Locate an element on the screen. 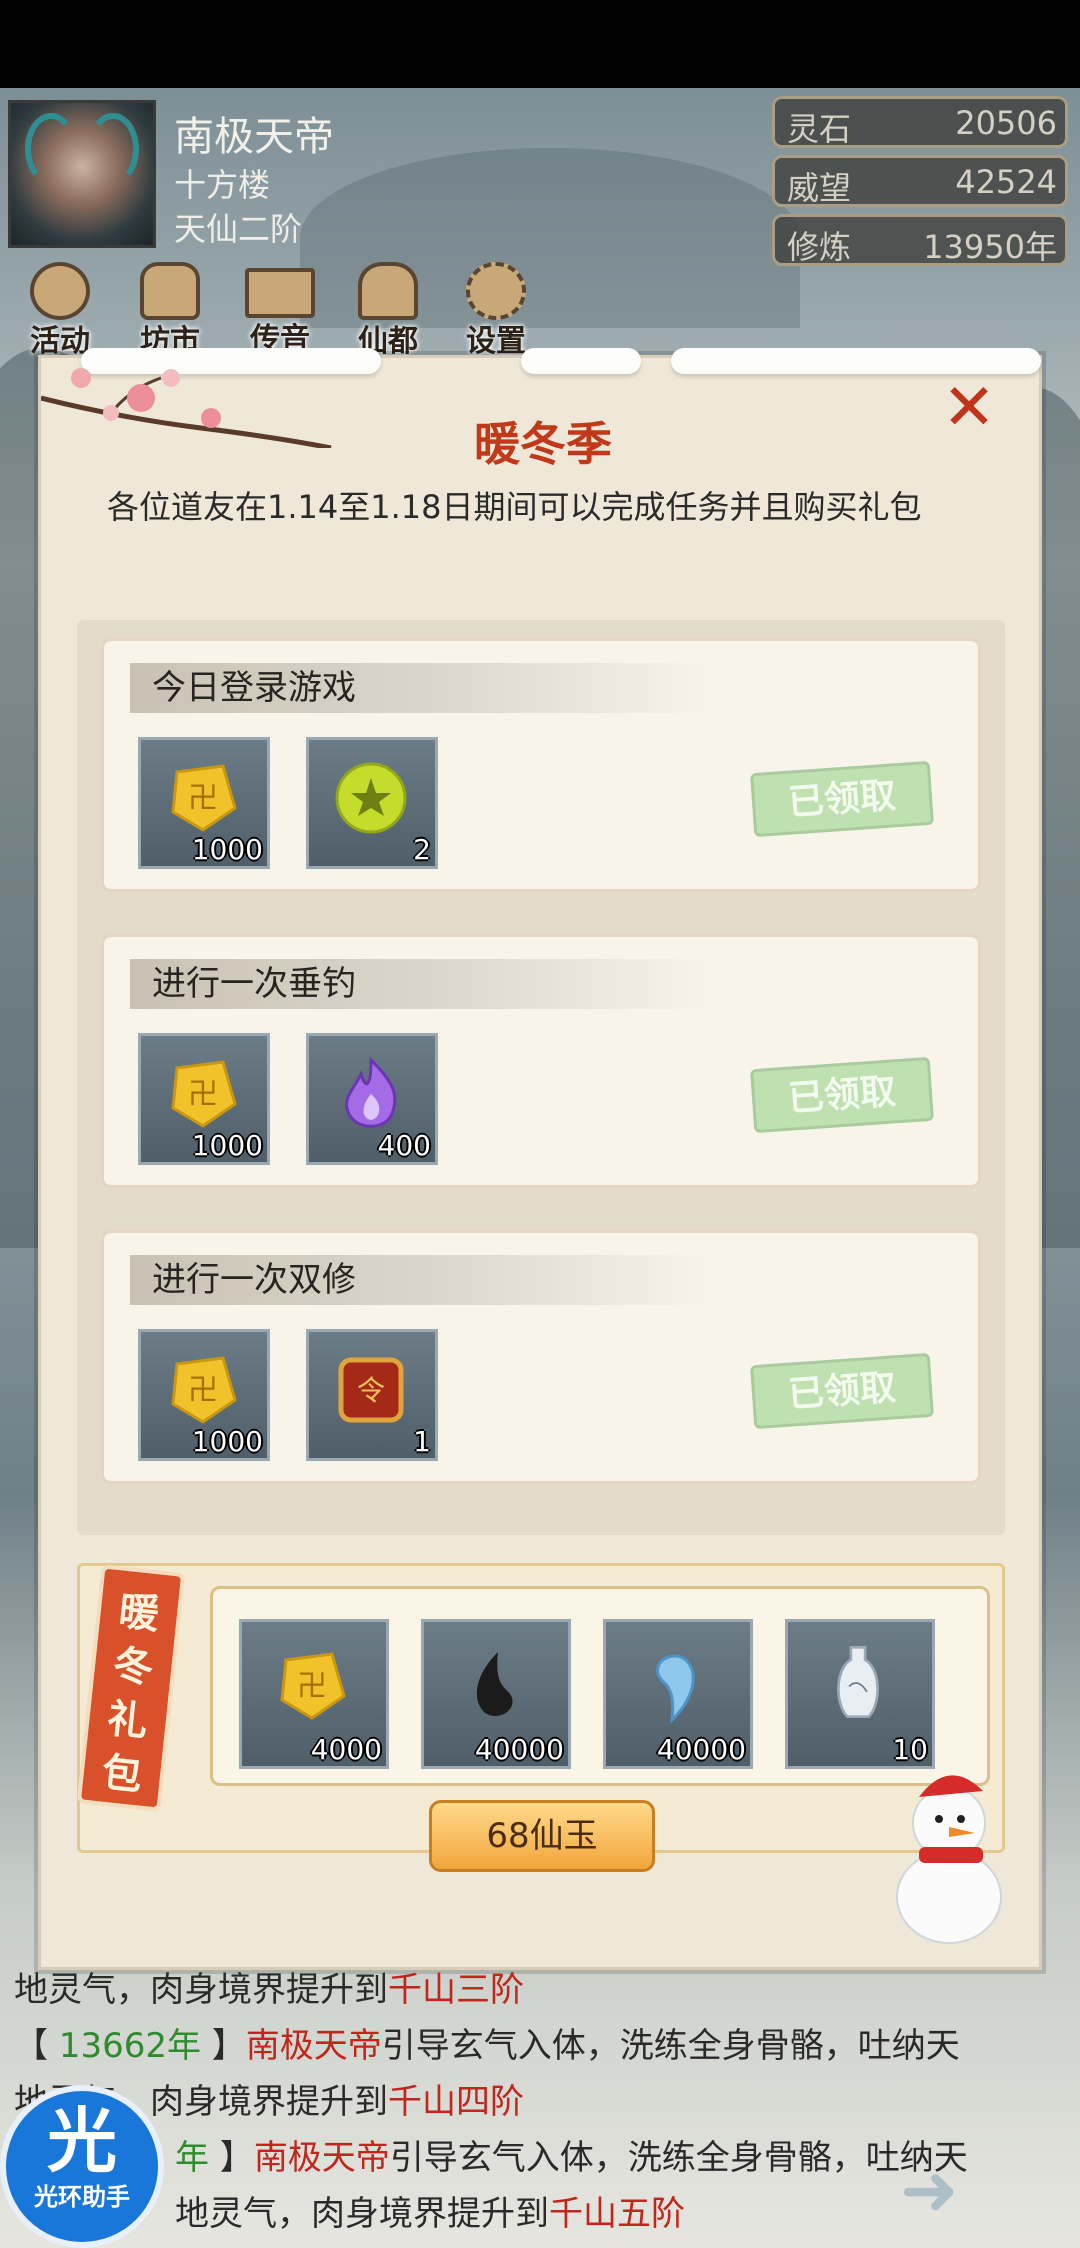  svg-text: 令 is located at coordinates (371, 1390).